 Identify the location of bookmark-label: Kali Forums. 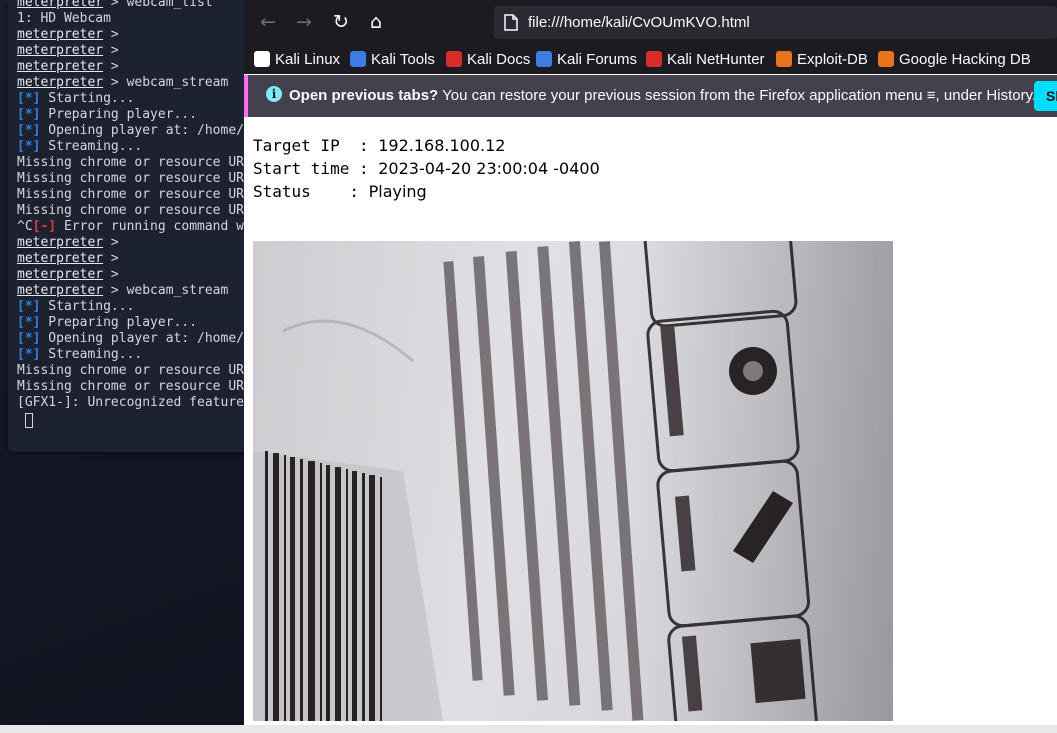
(597, 59).